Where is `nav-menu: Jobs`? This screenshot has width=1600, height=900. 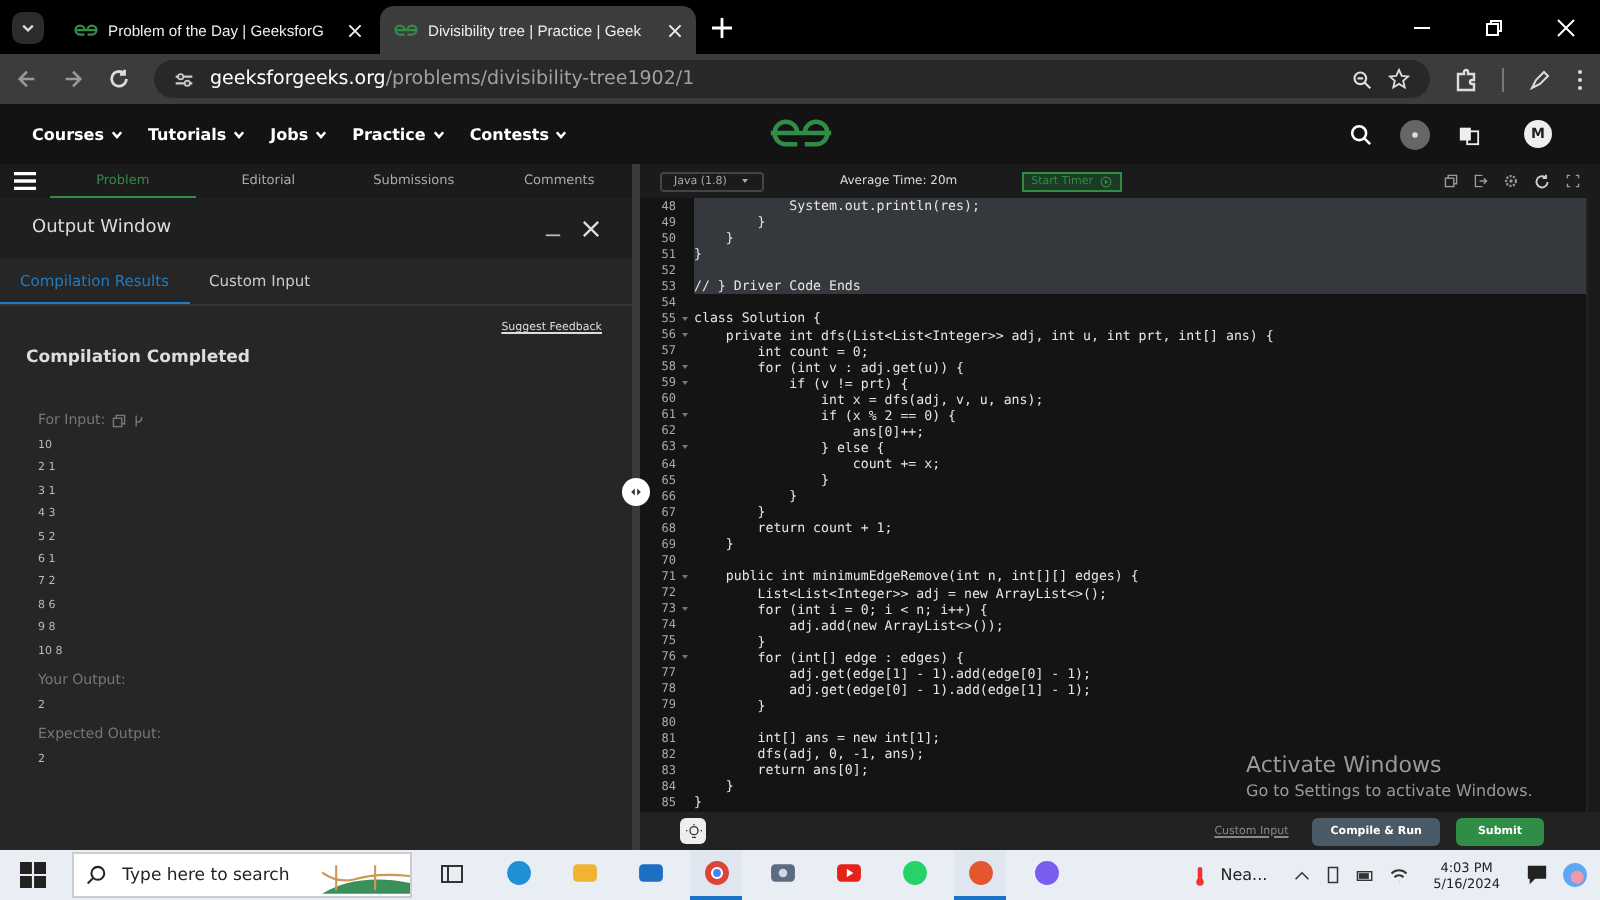
nav-menu: Jobs is located at coordinates (299, 134).